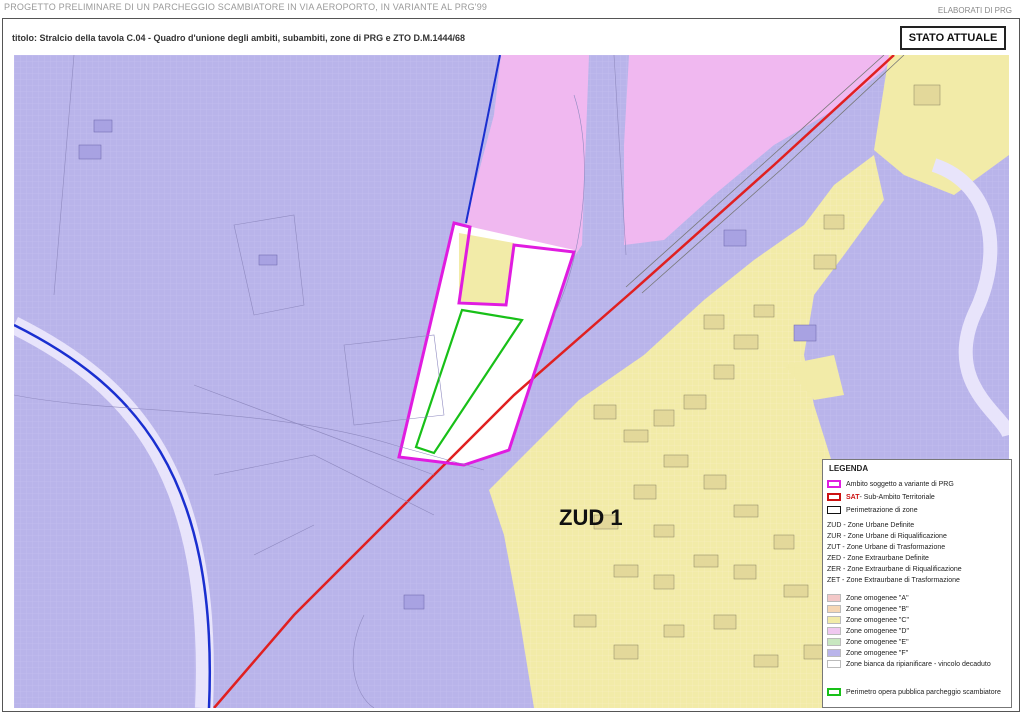 The image size is (1024, 714). What do you see at coordinates (871, 525) in the screenshot?
I see `legend-item-zud: ZUD - Zone Urbane Definite` at bounding box center [871, 525].